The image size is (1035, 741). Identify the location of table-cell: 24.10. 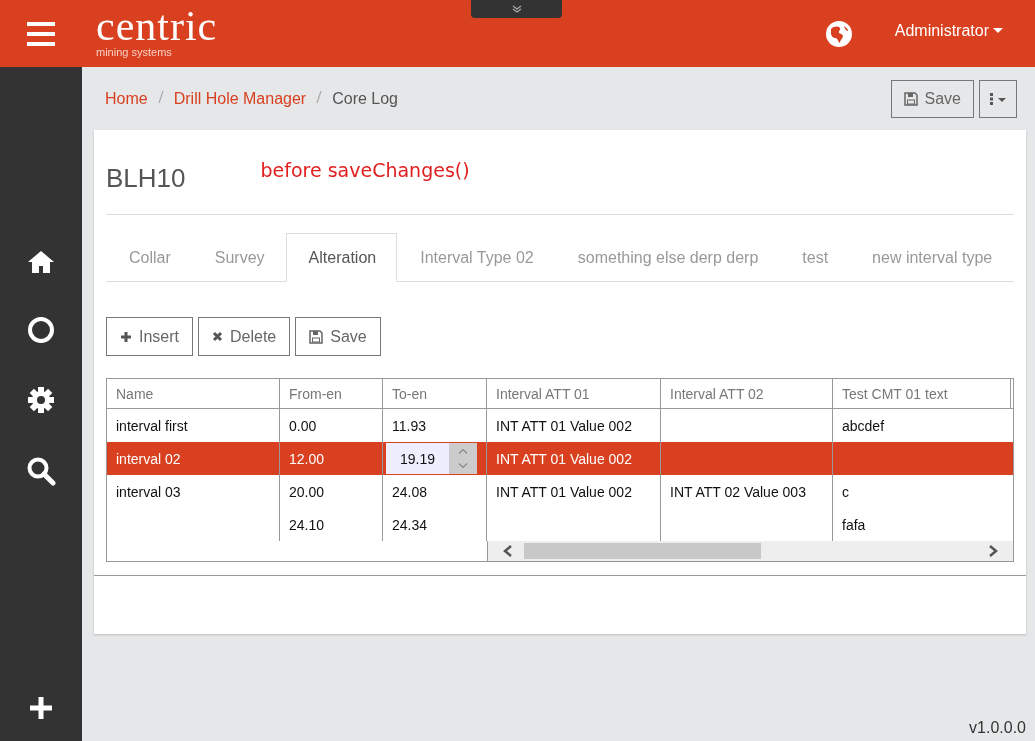
(307, 524).